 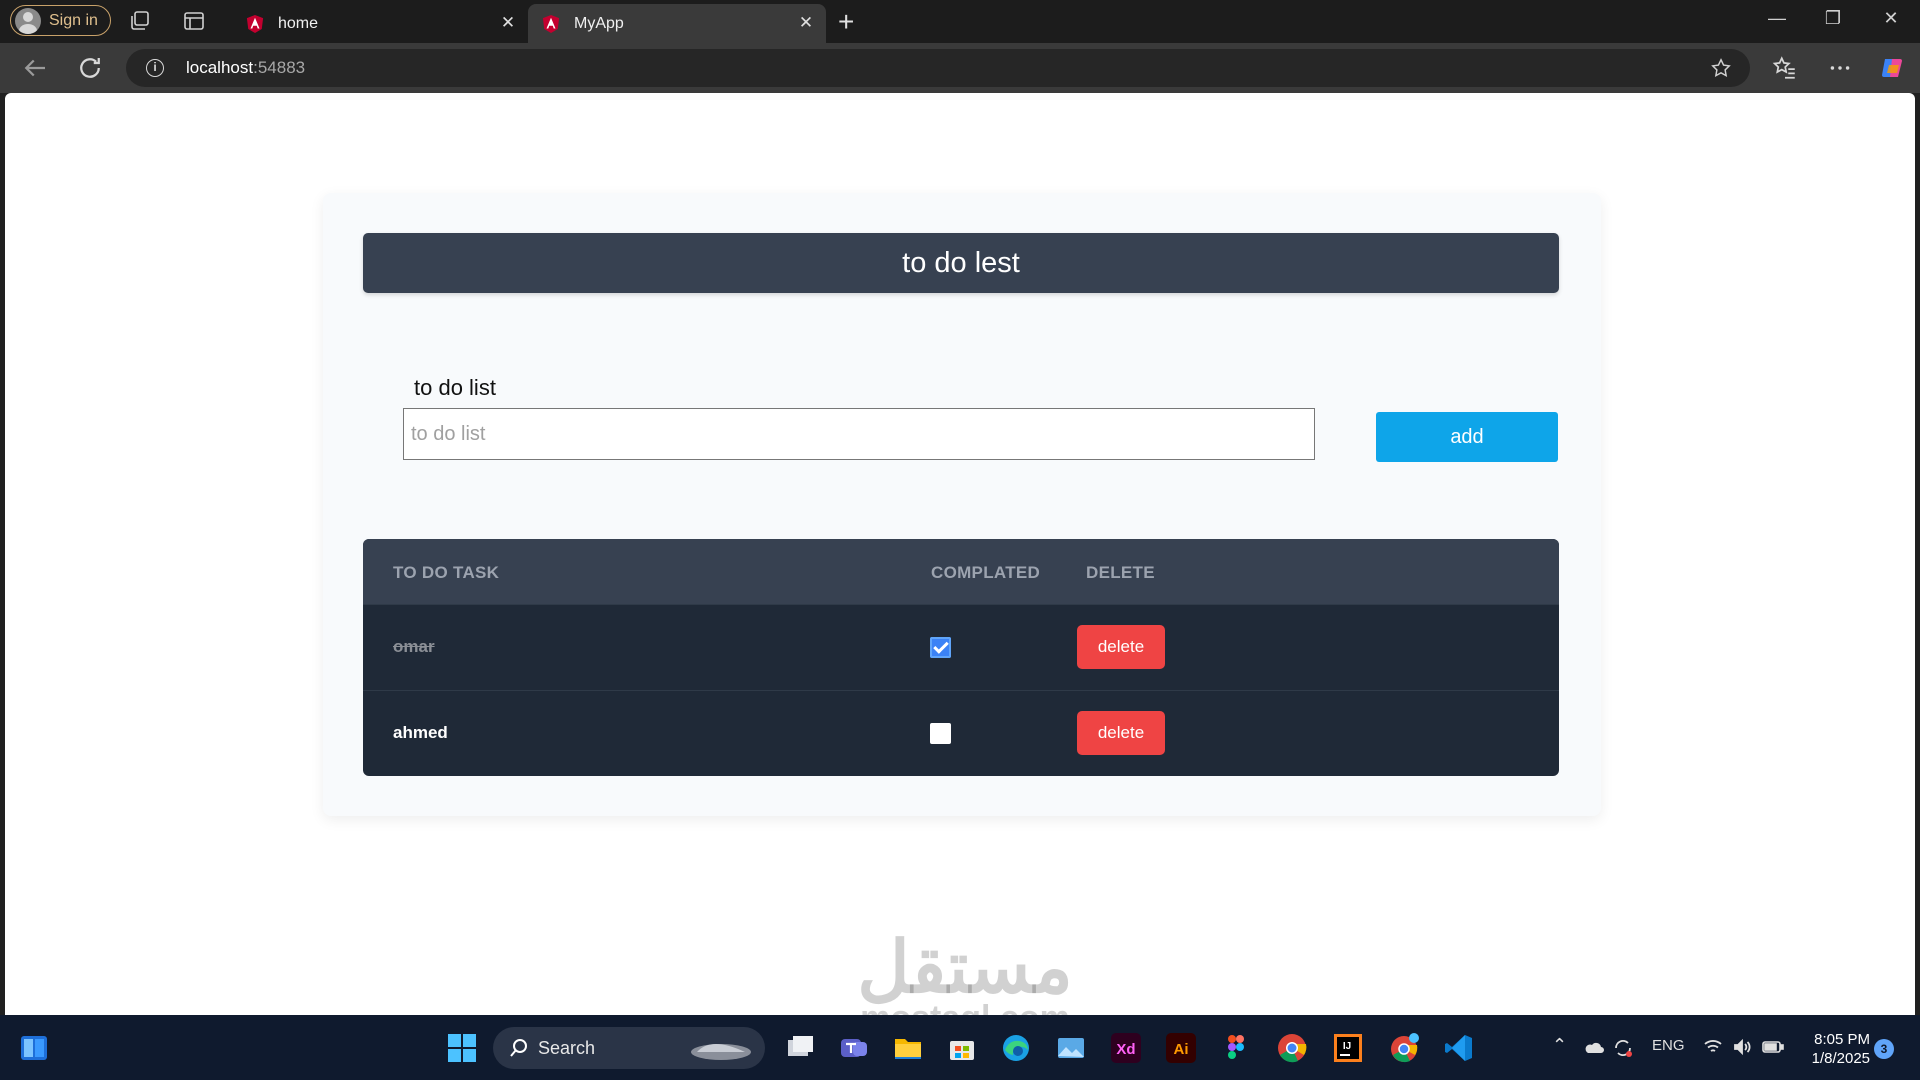 What do you see at coordinates (961, 263) in the screenshot?
I see `page-title: to do lest` at bounding box center [961, 263].